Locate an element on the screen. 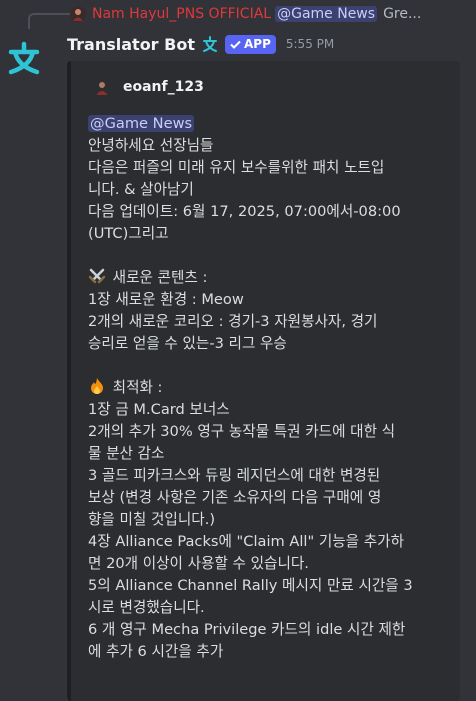 The height and width of the screenshot is (701, 476). section-heading-text: 최적화 : is located at coordinates (137, 387).